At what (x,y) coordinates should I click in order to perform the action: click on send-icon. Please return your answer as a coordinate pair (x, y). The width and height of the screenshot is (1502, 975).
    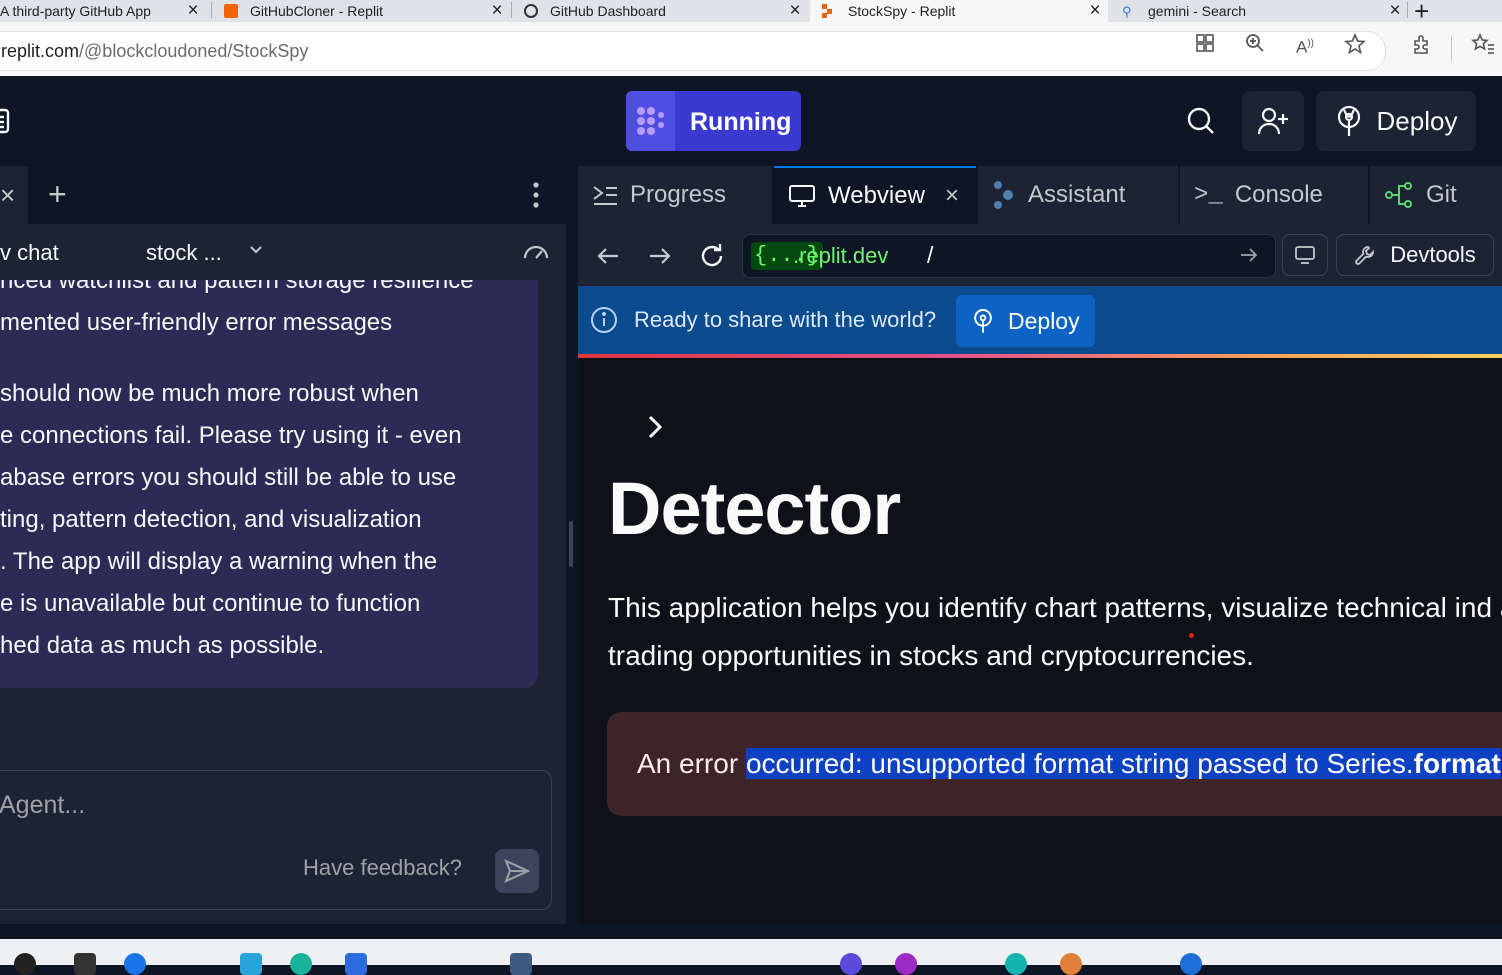
    Looking at the image, I should click on (517, 871).